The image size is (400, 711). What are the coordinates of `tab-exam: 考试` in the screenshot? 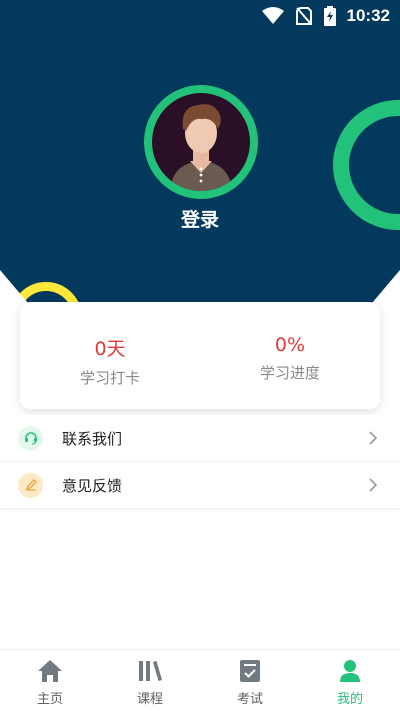 It's located at (250, 680).